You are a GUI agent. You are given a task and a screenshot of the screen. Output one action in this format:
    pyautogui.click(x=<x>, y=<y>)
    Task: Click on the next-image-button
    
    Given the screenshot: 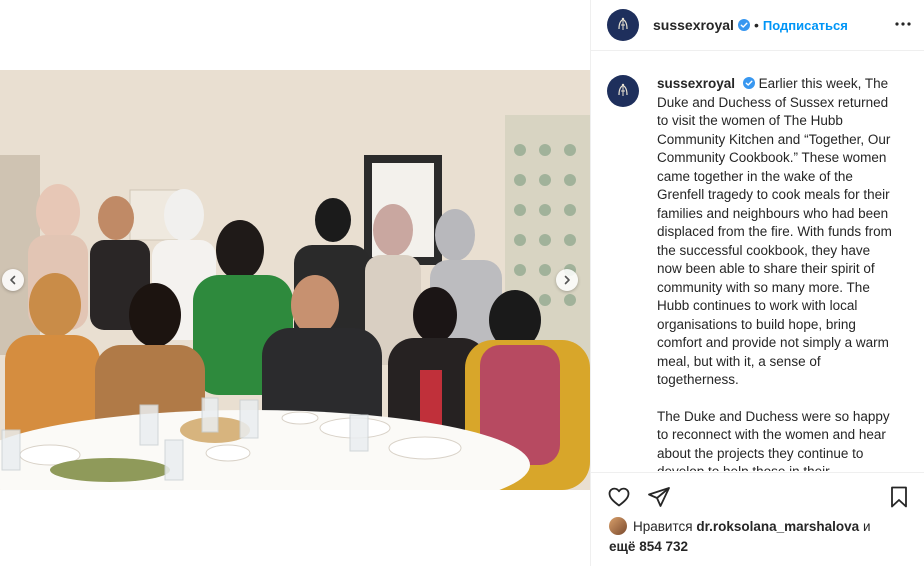 What is the action you would take?
    pyautogui.click(x=567, y=280)
    